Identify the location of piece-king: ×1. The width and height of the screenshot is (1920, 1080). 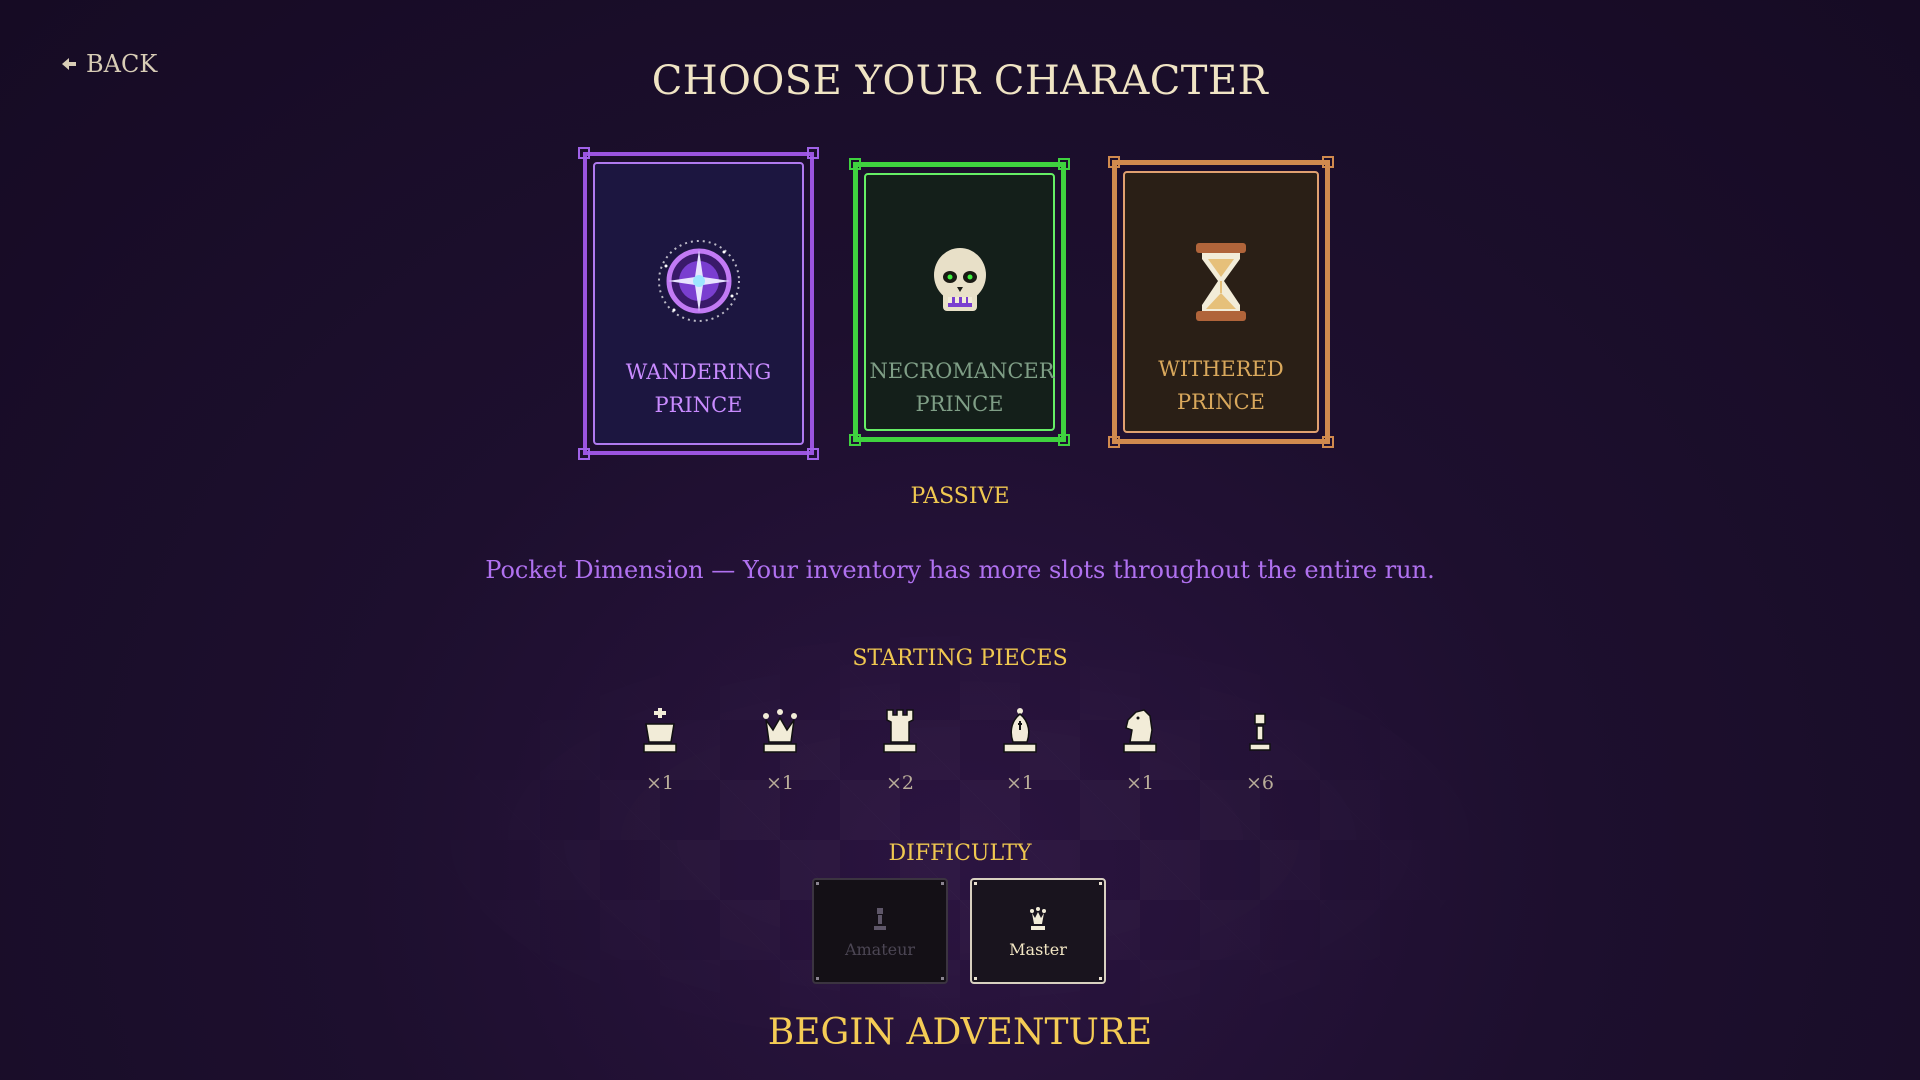
(660, 750).